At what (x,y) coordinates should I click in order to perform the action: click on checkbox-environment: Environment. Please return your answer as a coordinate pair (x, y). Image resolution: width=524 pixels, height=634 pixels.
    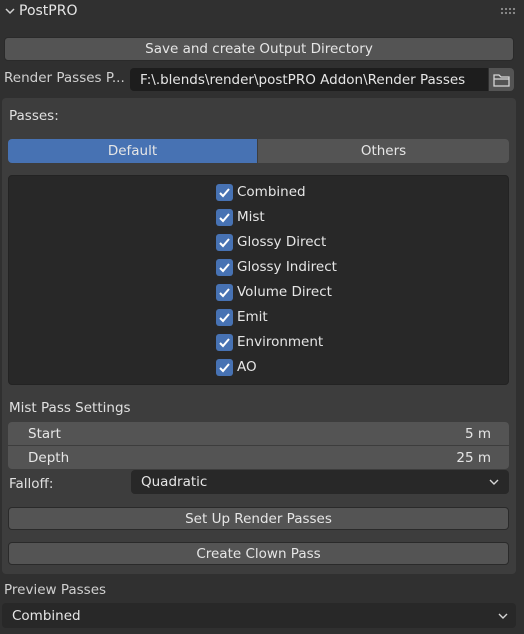
    Looking at the image, I should click on (269, 342).